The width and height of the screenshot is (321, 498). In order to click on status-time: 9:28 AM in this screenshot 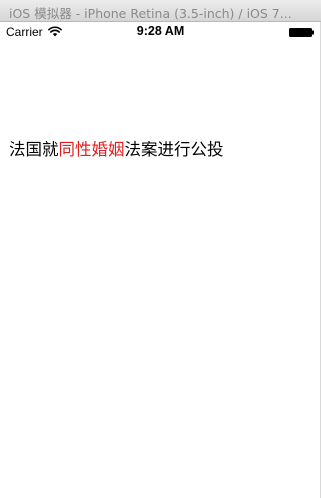, I will do `click(160, 31)`.